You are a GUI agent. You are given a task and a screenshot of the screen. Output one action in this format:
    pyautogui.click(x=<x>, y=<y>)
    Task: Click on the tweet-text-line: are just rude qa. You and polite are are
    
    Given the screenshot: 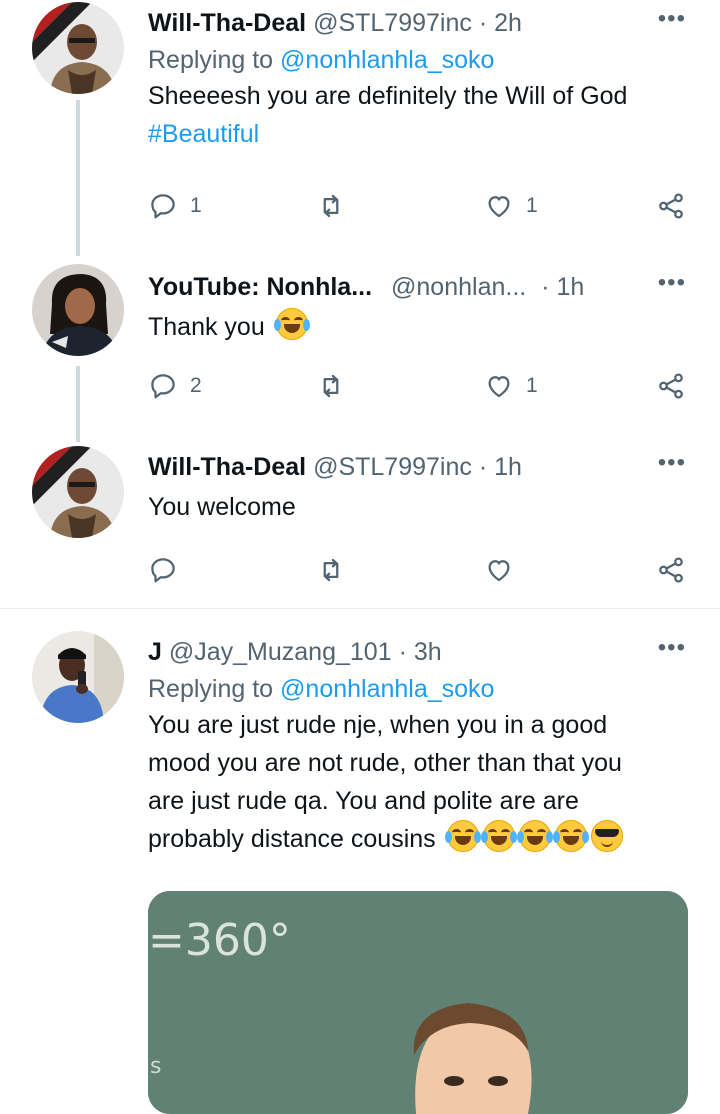 What is the action you would take?
    pyautogui.click(x=363, y=801)
    